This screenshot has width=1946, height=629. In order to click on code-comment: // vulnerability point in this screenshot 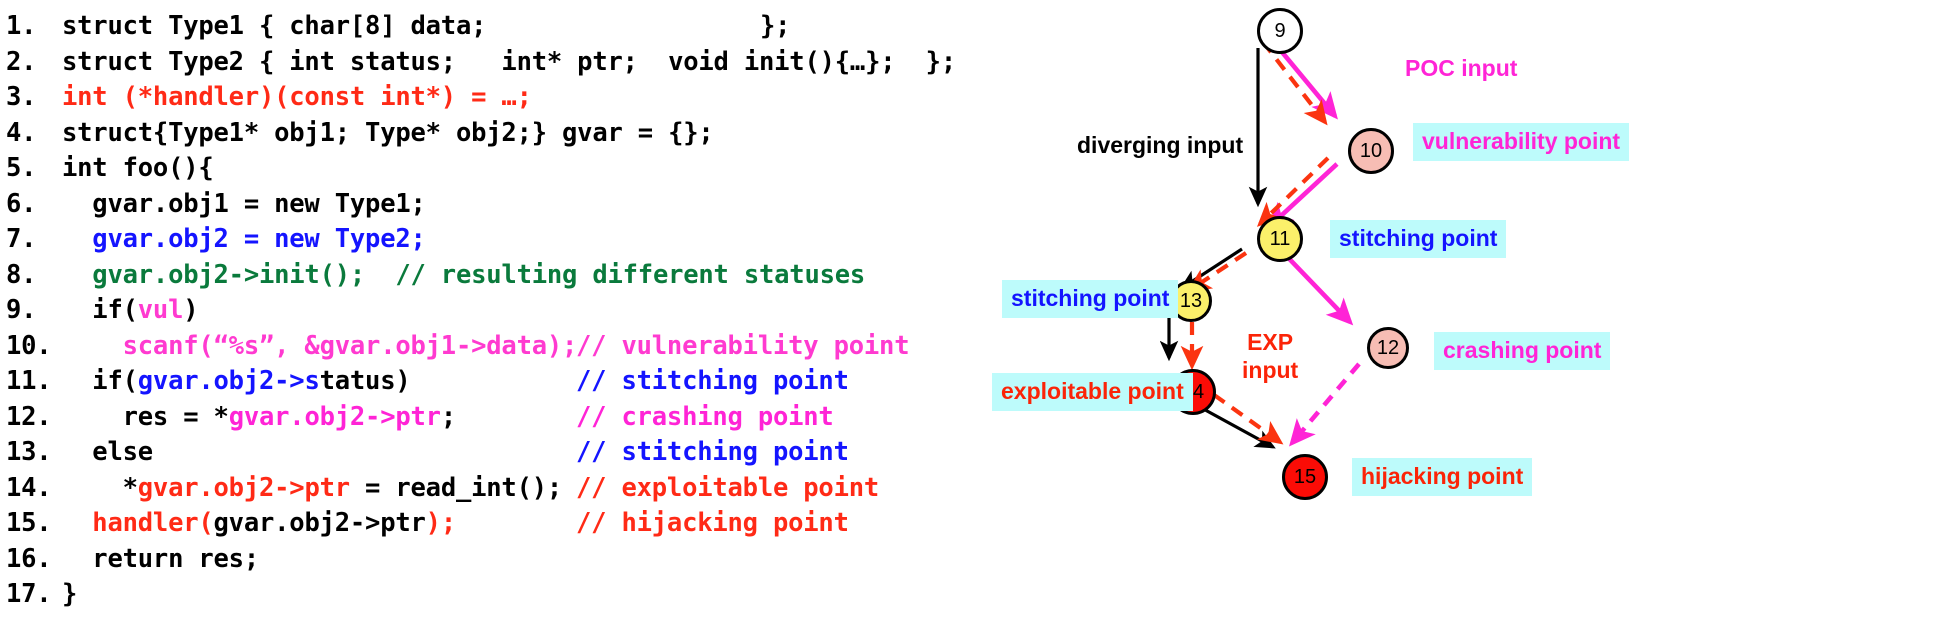, I will do `click(743, 345)`.